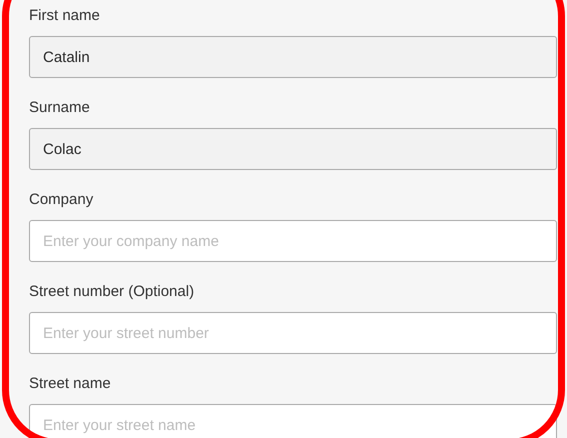 The width and height of the screenshot is (567, 438). I want to click on field-label: Surname, so click(59, 108).